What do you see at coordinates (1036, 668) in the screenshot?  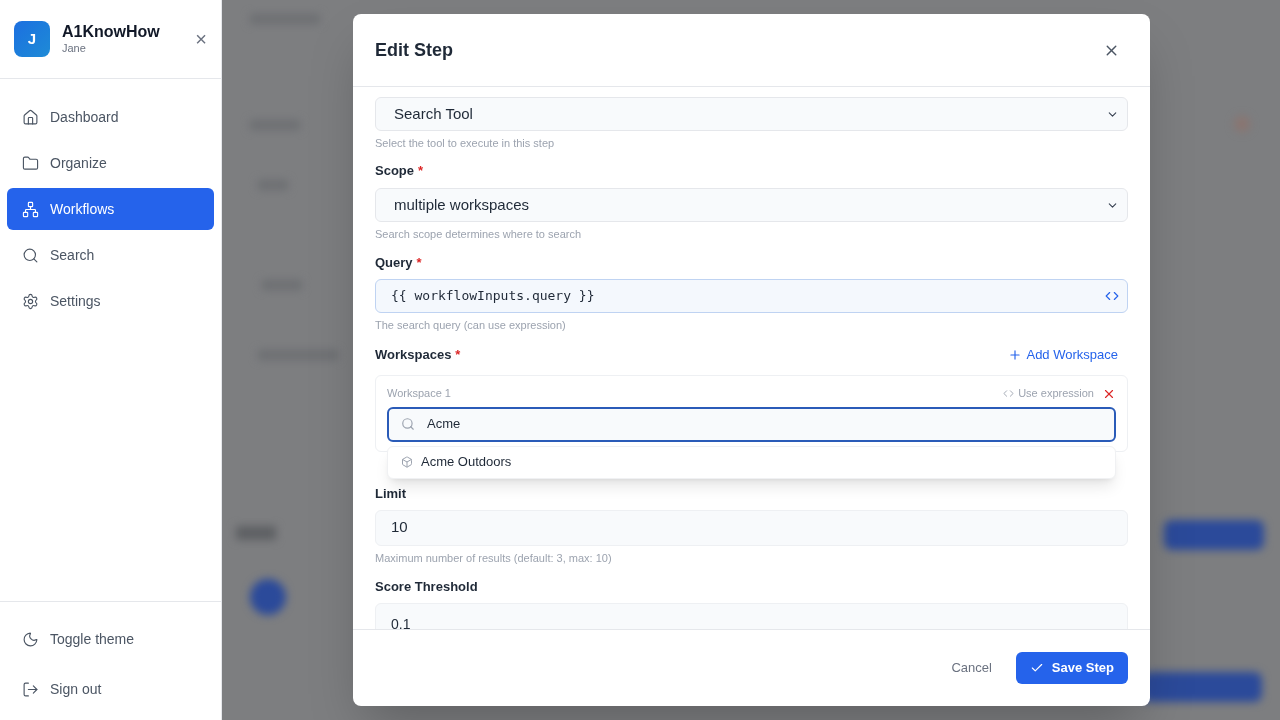 I see `check-icon` at bounding box center [1036, 668].